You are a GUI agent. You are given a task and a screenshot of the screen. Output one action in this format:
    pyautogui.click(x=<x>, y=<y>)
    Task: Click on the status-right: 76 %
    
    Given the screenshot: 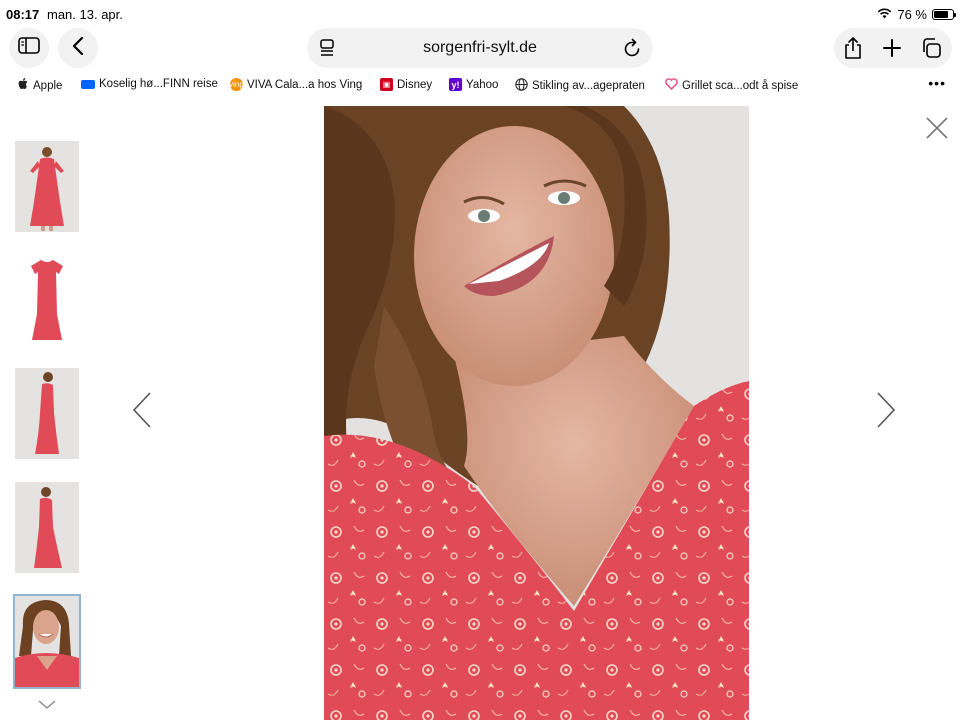 What is the action you would take?
    pyautogui.click(x=916, y=14)
    